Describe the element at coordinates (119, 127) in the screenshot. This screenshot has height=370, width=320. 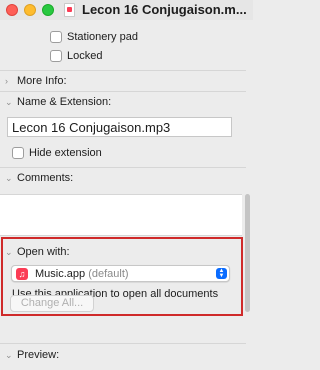
I see `filename-field: Lecon 16 Conjugaison.mp3` at that location.